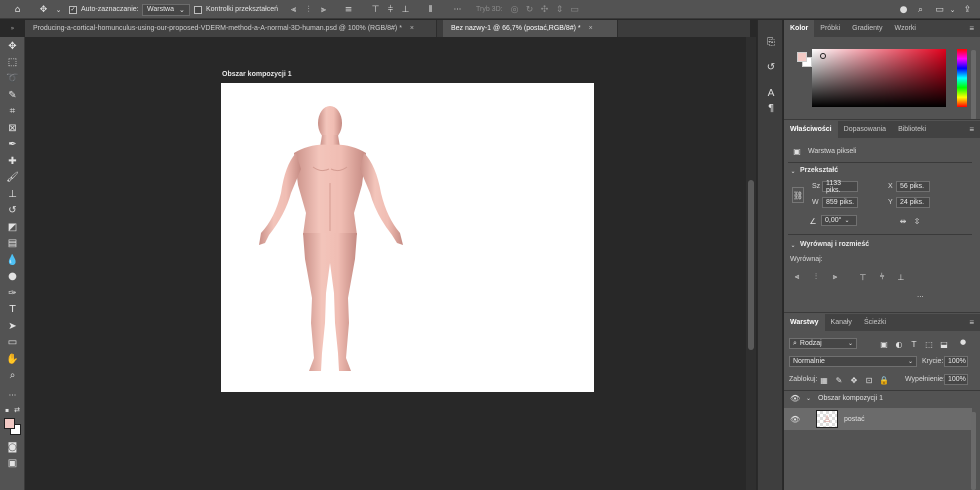  Describe the element at coordinates (12, 144) in the screenshot. I see `eyedropper-icon: ✒` at that location.